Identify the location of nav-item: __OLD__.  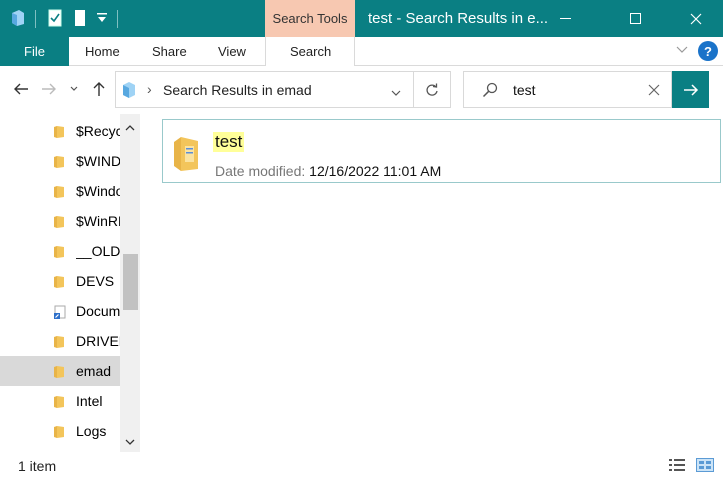
(60, 251).